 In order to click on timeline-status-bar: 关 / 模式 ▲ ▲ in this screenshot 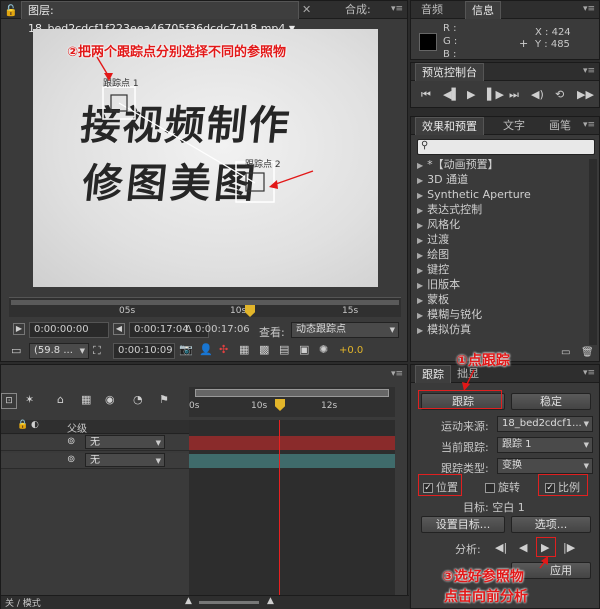, I will do `click(205, 602)`.